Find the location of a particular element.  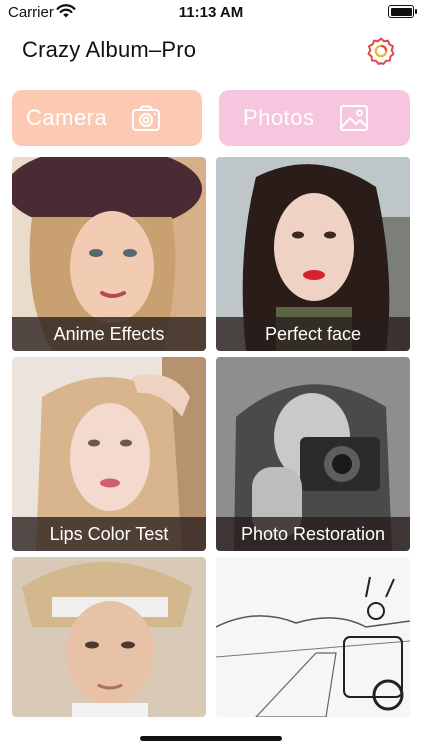

status-time: 11:13 AM is located at coordinates (211, 12).